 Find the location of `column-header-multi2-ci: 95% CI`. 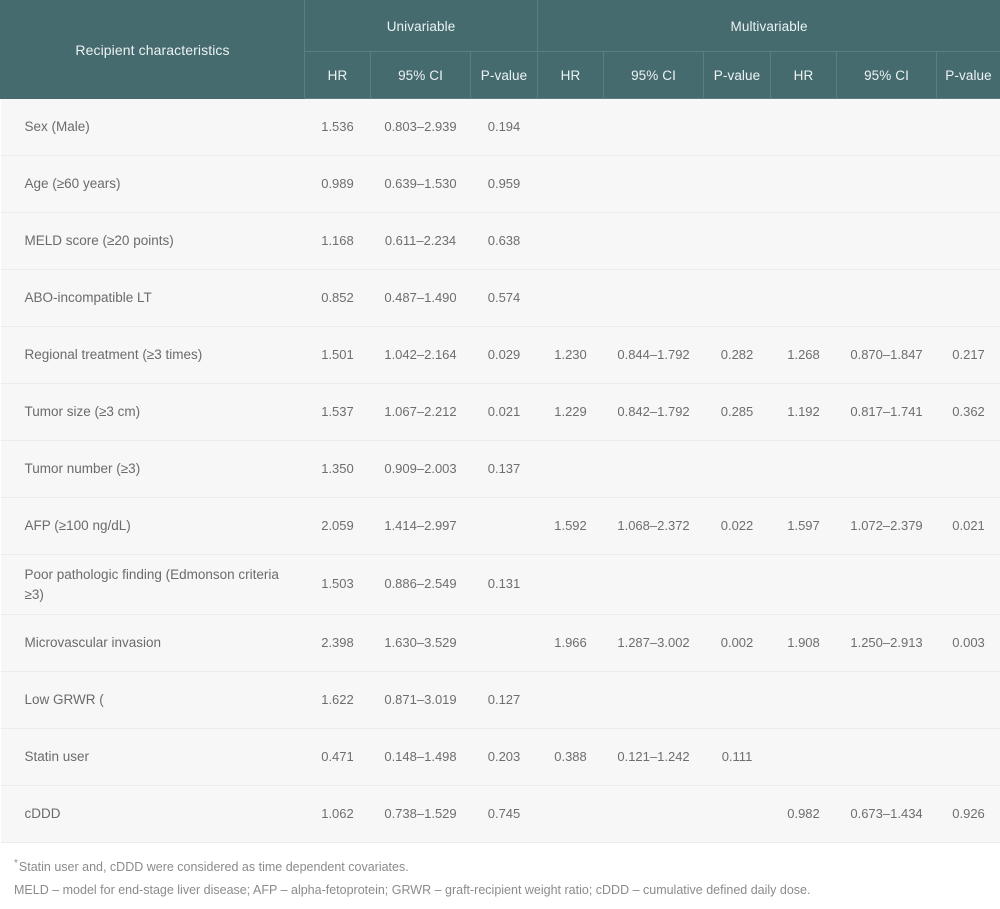

column-header-multi2-ci: 95% CI is located at coordinates (887, 75).